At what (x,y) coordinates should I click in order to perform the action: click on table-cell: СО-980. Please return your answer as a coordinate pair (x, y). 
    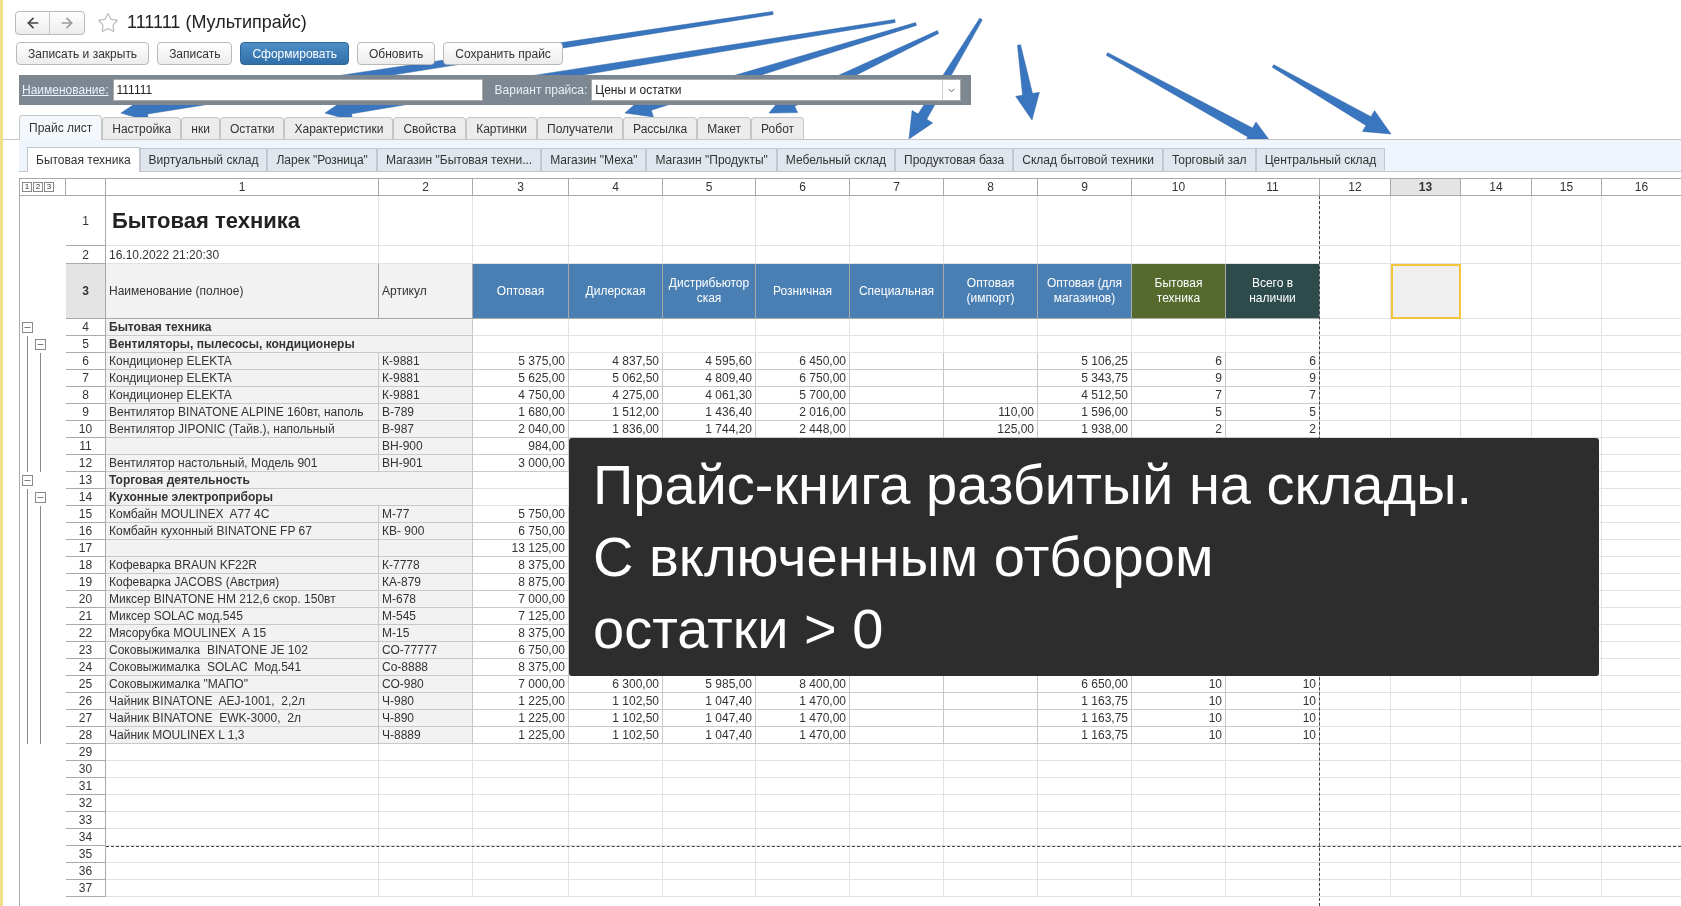
    Looking at the image, I should click on (426, 684).